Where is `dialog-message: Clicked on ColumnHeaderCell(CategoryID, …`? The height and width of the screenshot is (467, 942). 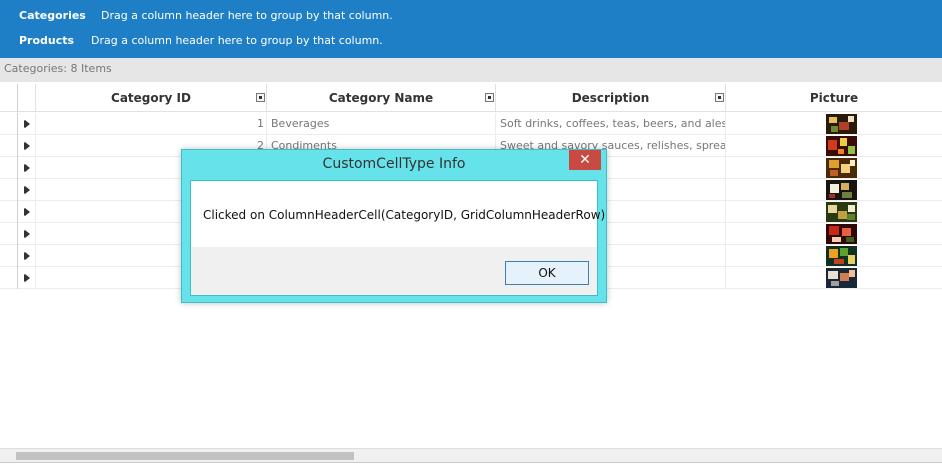 dialog-message: Clicked on ColumnHeaderCell(CategoryID, … is located at coordinates (404, 215).